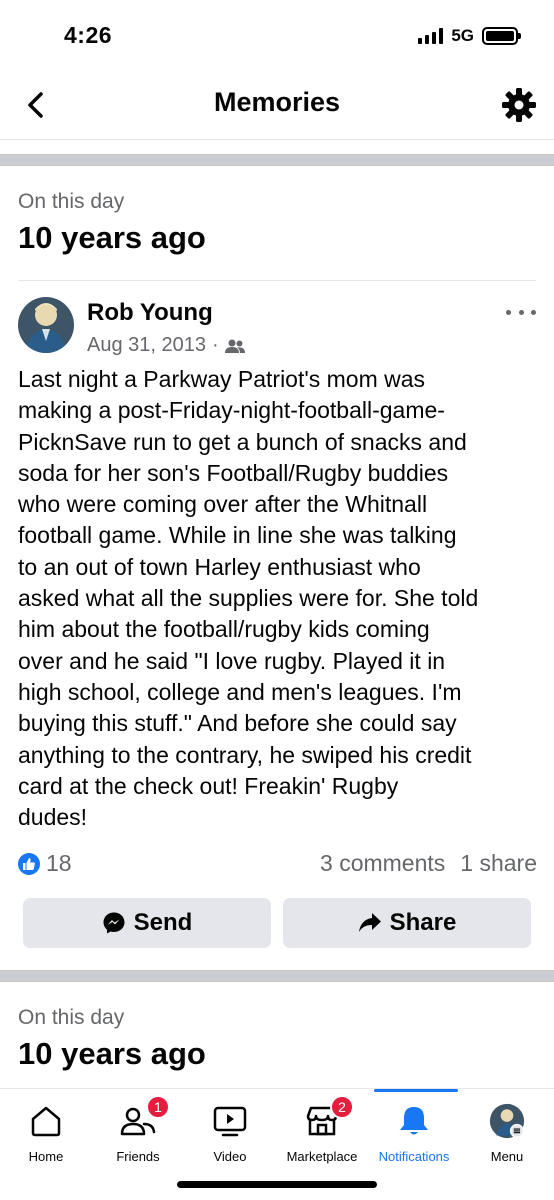 This screenshot has height=1200, width=554. I want to click on nav-menu: Menu, so click(507, 1134).